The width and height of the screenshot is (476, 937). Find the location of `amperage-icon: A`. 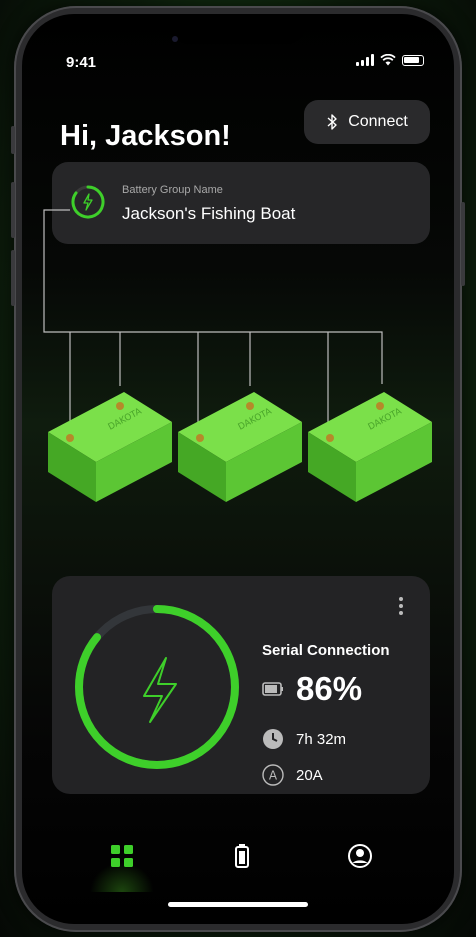

amperage-icon: A is located at coordinates (273, 775).